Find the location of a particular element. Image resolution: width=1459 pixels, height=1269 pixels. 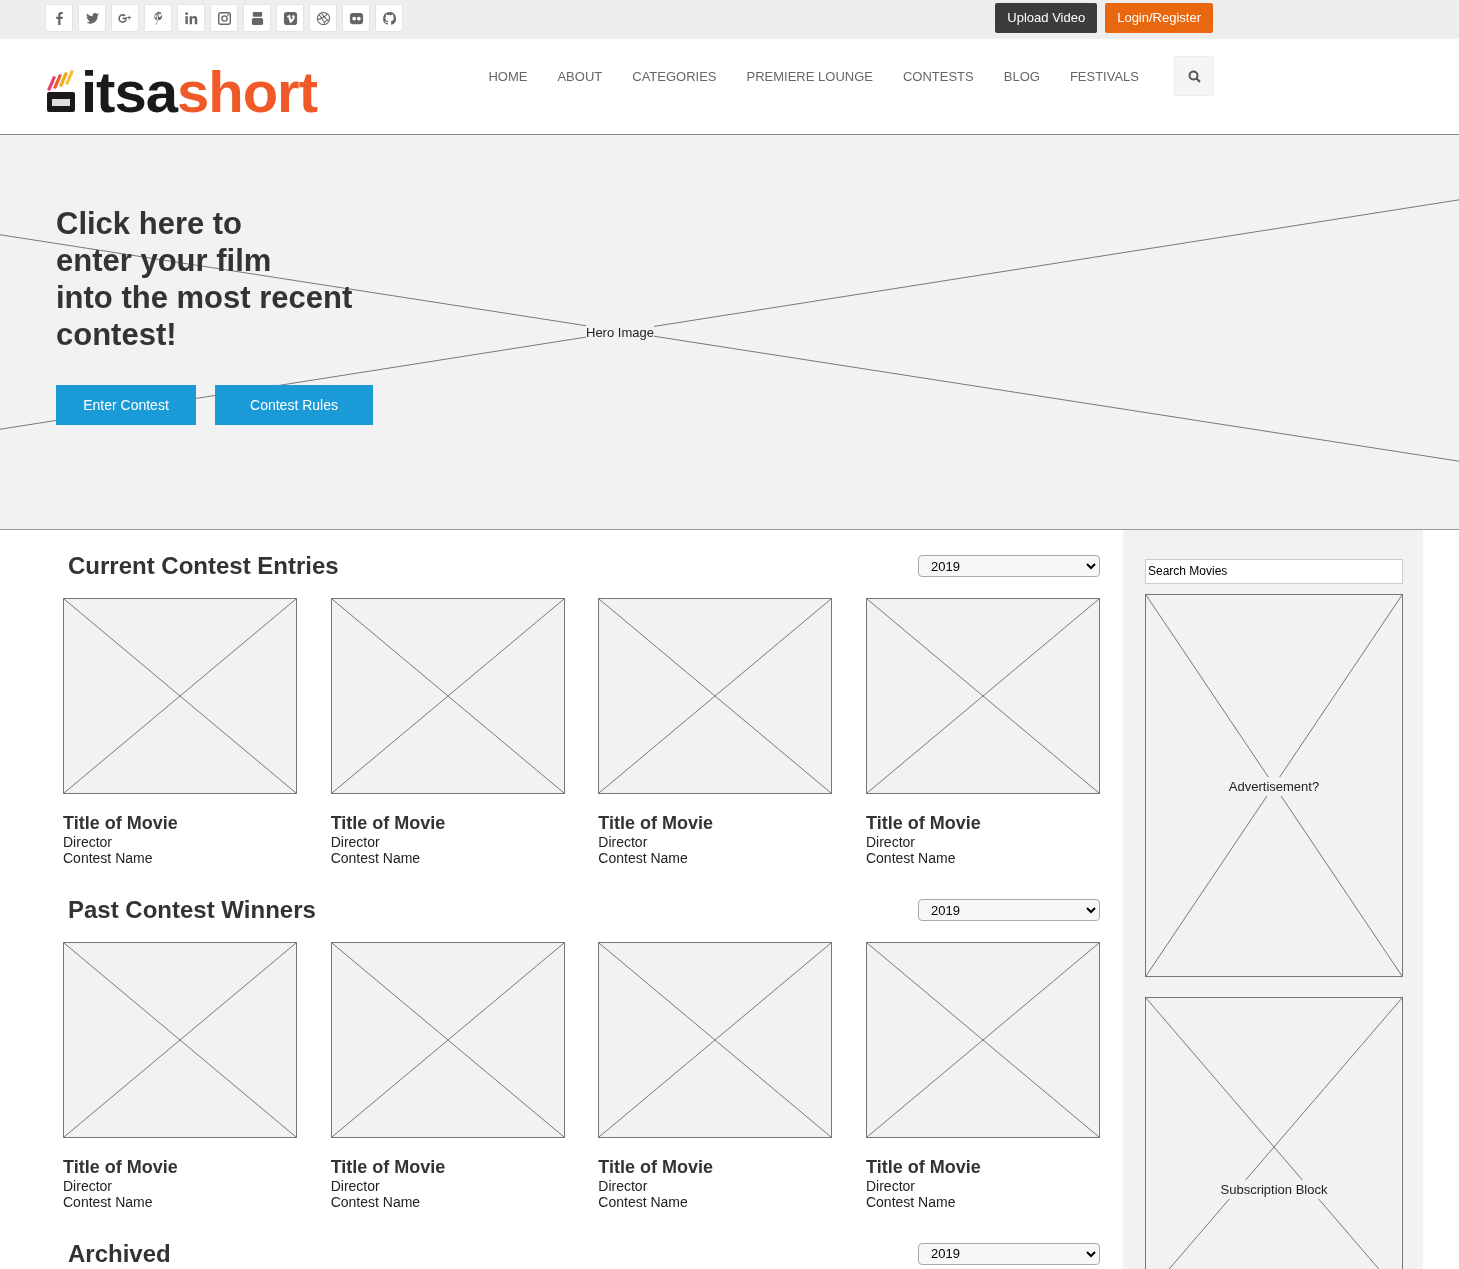

search-icon is located at coordinates (1194, 76).